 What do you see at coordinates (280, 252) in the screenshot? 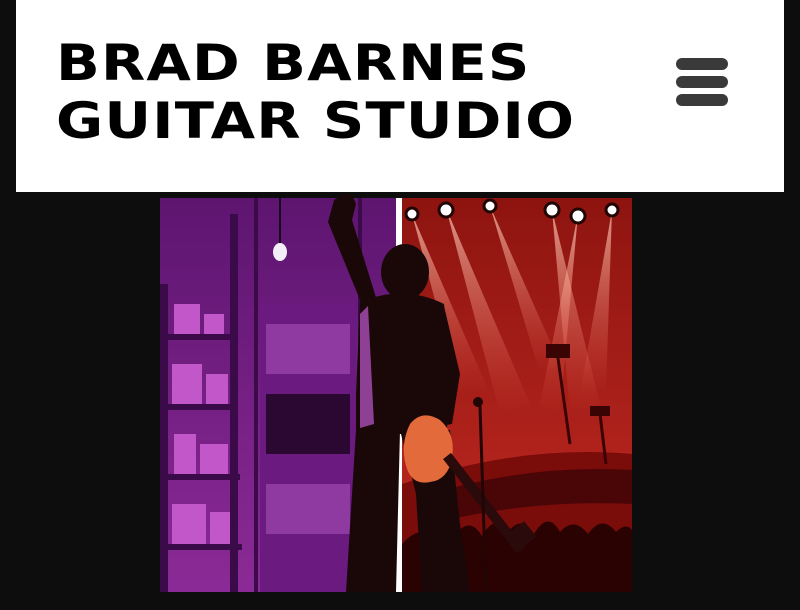
I see `light-bulb` at bounding box center [280, 252].